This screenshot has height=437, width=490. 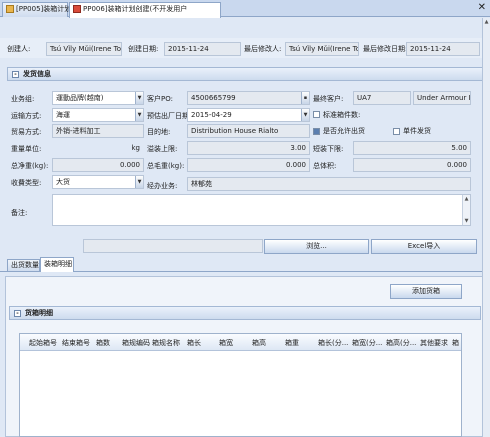 What do you see at coordinates (412, 148) in the screenshot?
I see `short-limit-field: 5.00` at bounding box center [412, 148].